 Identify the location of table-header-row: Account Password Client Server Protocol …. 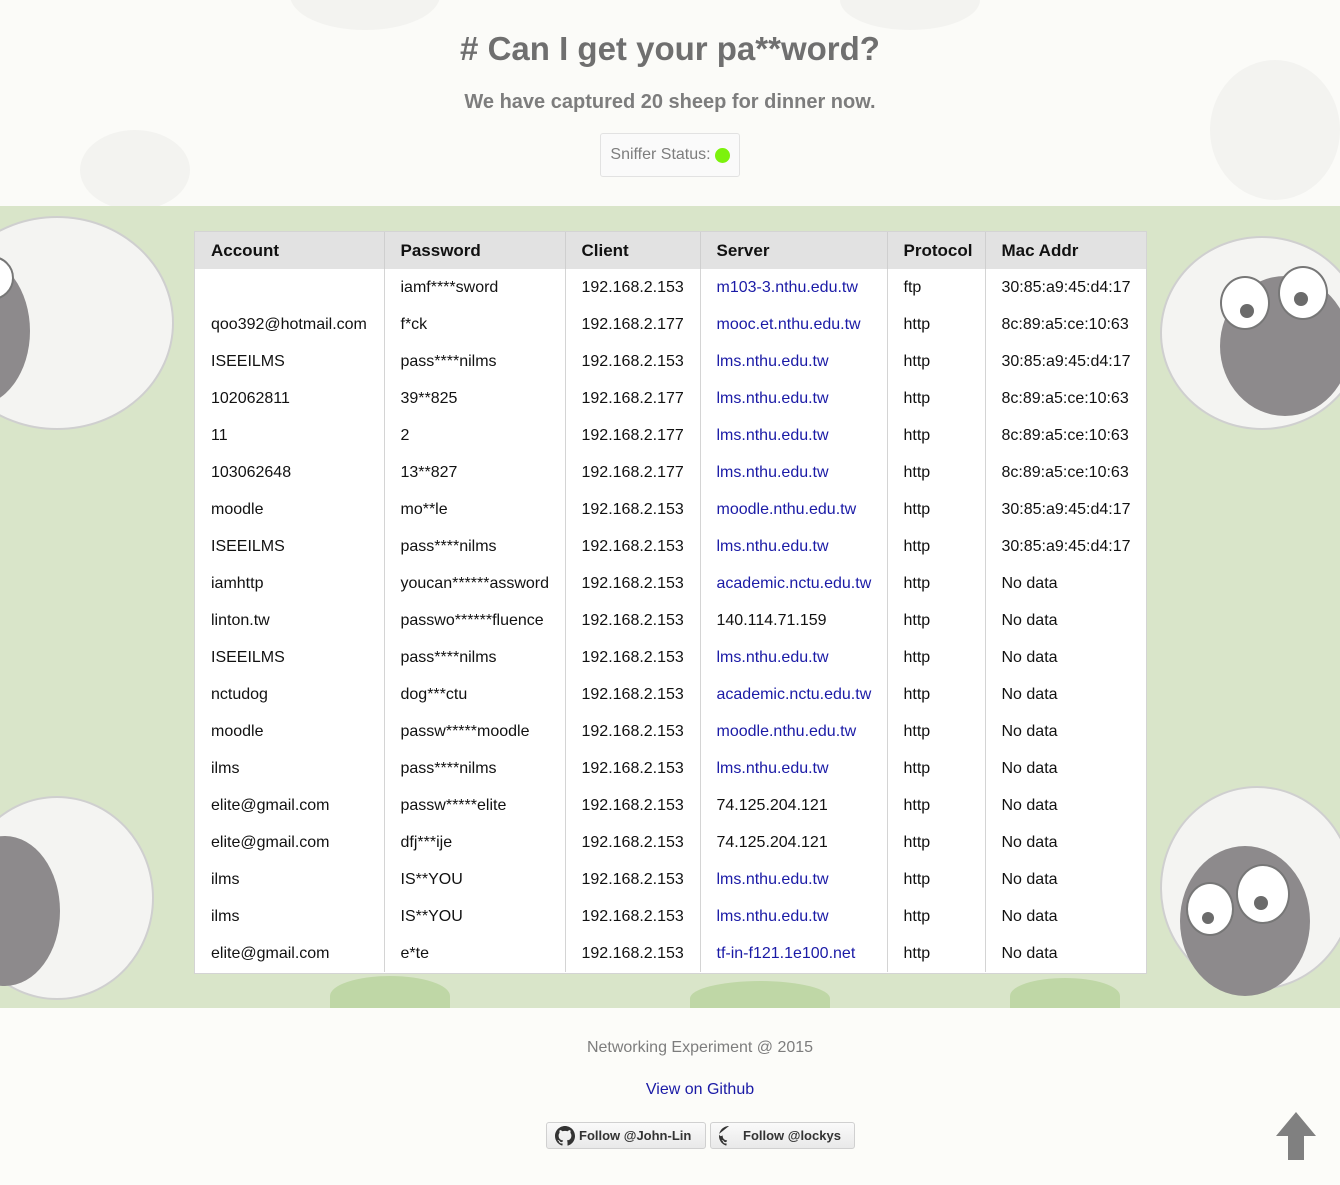
(670, 250).